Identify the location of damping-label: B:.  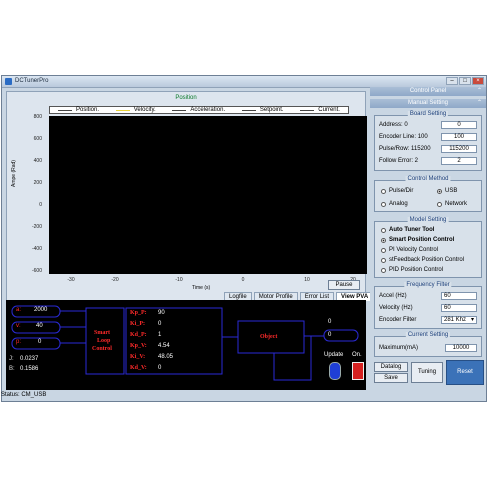
(12, 369).